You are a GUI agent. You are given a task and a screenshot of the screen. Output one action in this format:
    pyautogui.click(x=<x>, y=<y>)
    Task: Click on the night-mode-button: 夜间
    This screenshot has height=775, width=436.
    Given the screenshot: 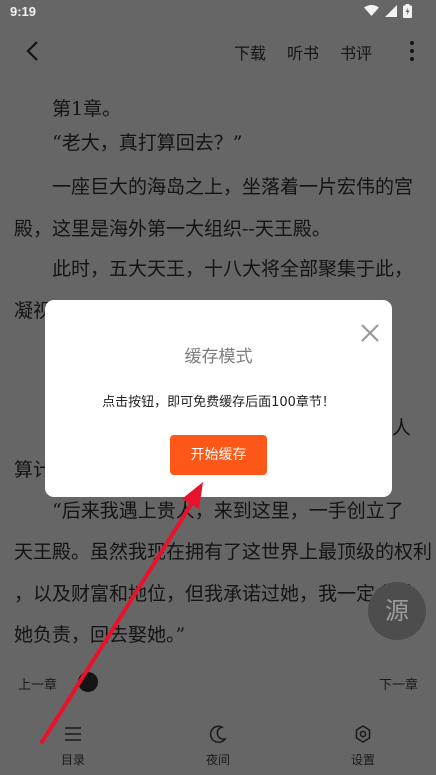 What is the action you would take?
    pyautogui.click(x=218, y=745)
    